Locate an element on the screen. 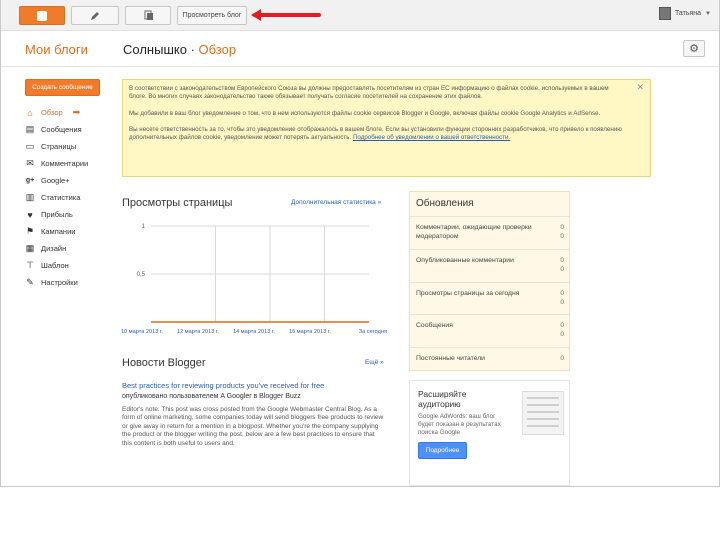 This screenshot has height=540, width=720. y-tick-label: 1 is located at coordinates (144, 227).